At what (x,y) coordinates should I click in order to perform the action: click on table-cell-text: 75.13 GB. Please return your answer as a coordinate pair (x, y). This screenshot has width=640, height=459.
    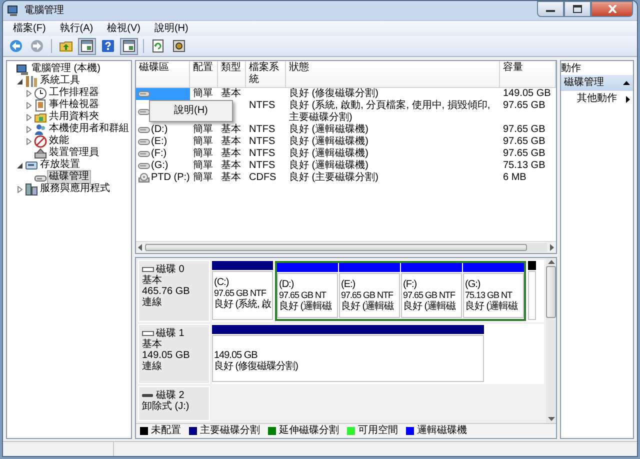
    Looking at the image, I should click on (524, 166).